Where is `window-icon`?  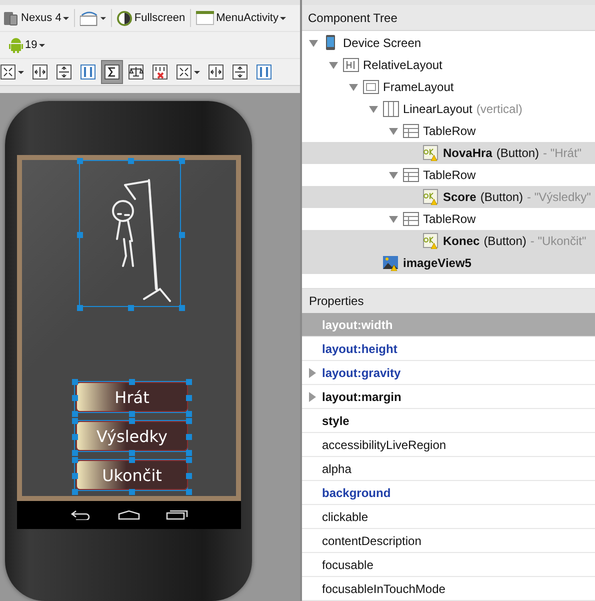 window-icon is located at coordinates (205, 18).